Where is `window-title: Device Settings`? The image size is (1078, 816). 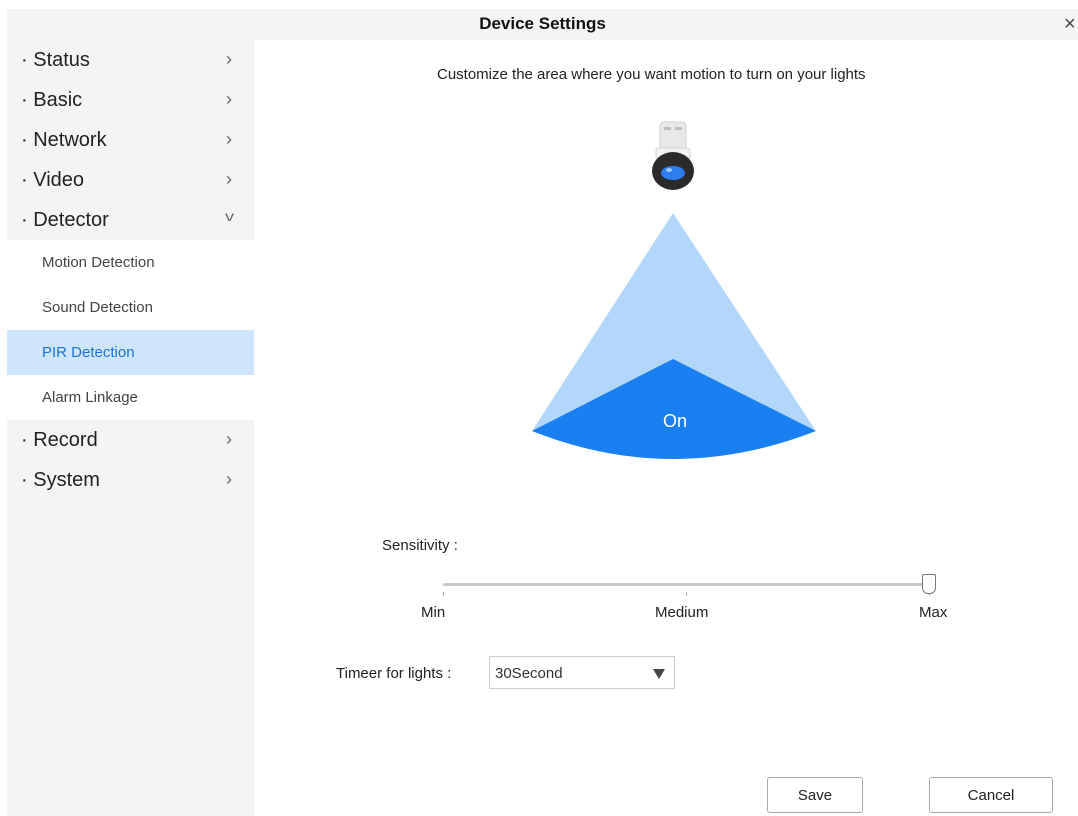
window-title: Device Settings is located at coordinates (542, 23).